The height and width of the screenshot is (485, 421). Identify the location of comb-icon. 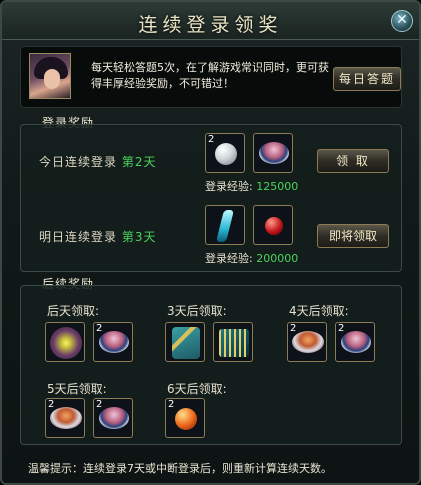
(234, 343).